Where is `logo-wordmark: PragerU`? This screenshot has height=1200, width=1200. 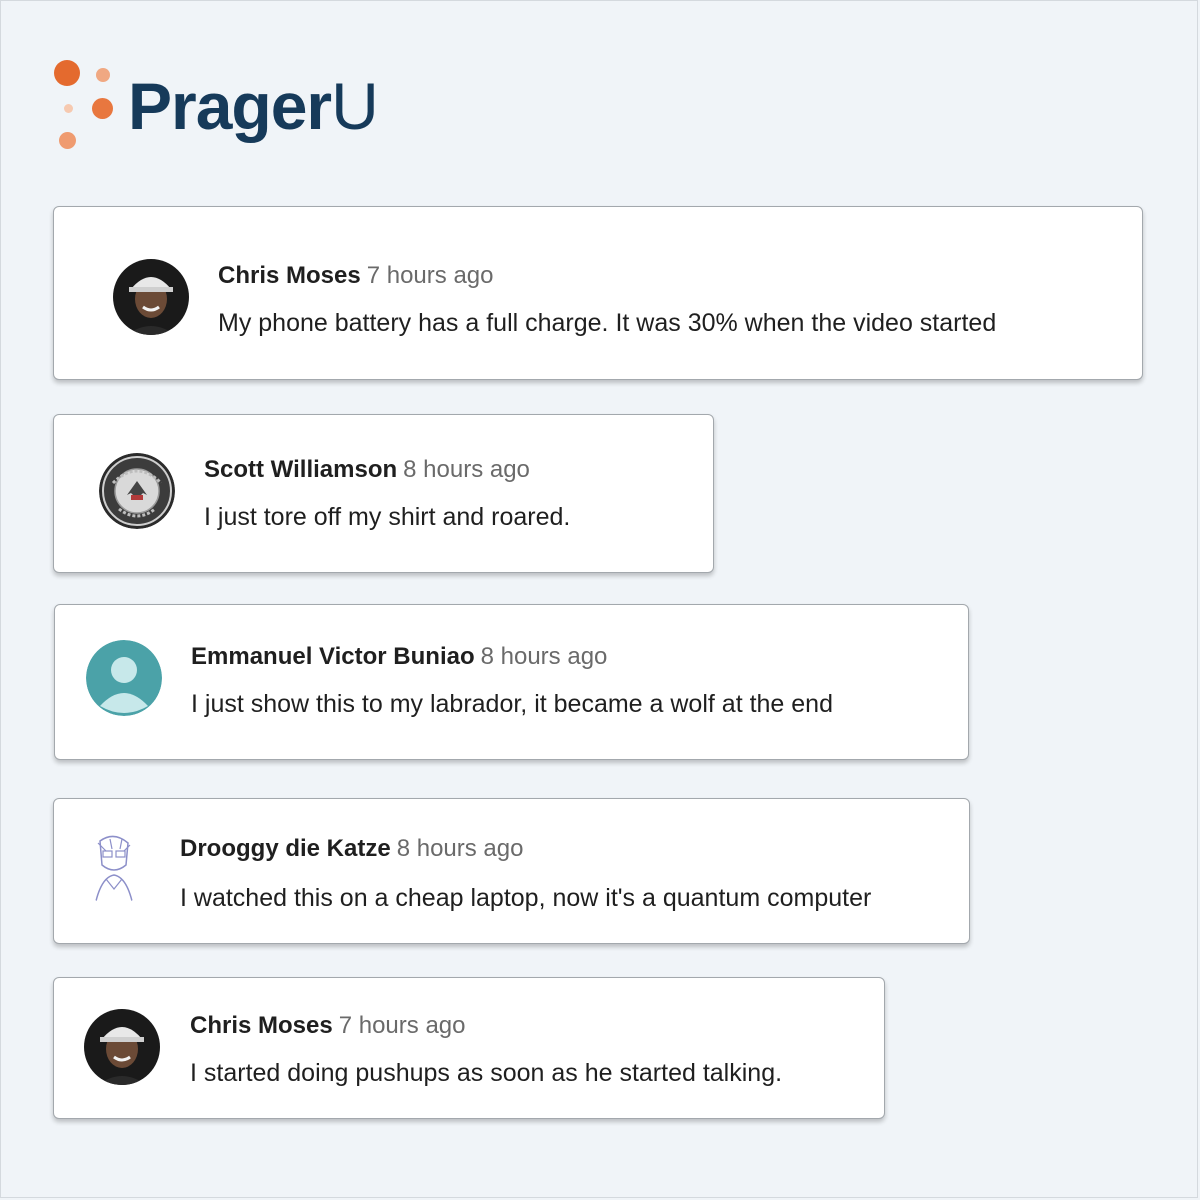 logo-wordmark: PragerU is located at coordinates (253, 106).